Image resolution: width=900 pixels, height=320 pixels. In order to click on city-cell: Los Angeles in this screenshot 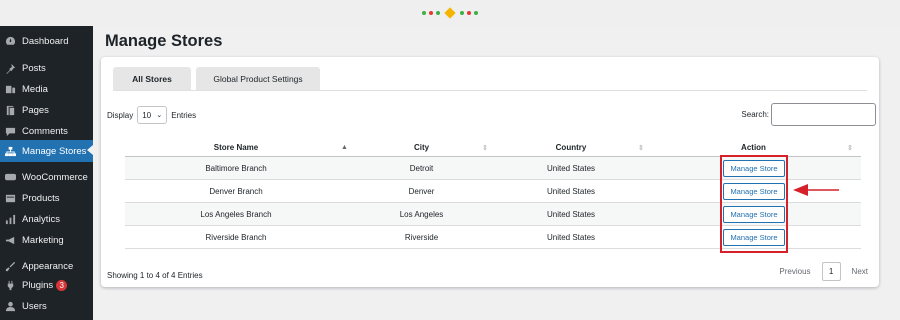, I will do `click(421, 214)`.